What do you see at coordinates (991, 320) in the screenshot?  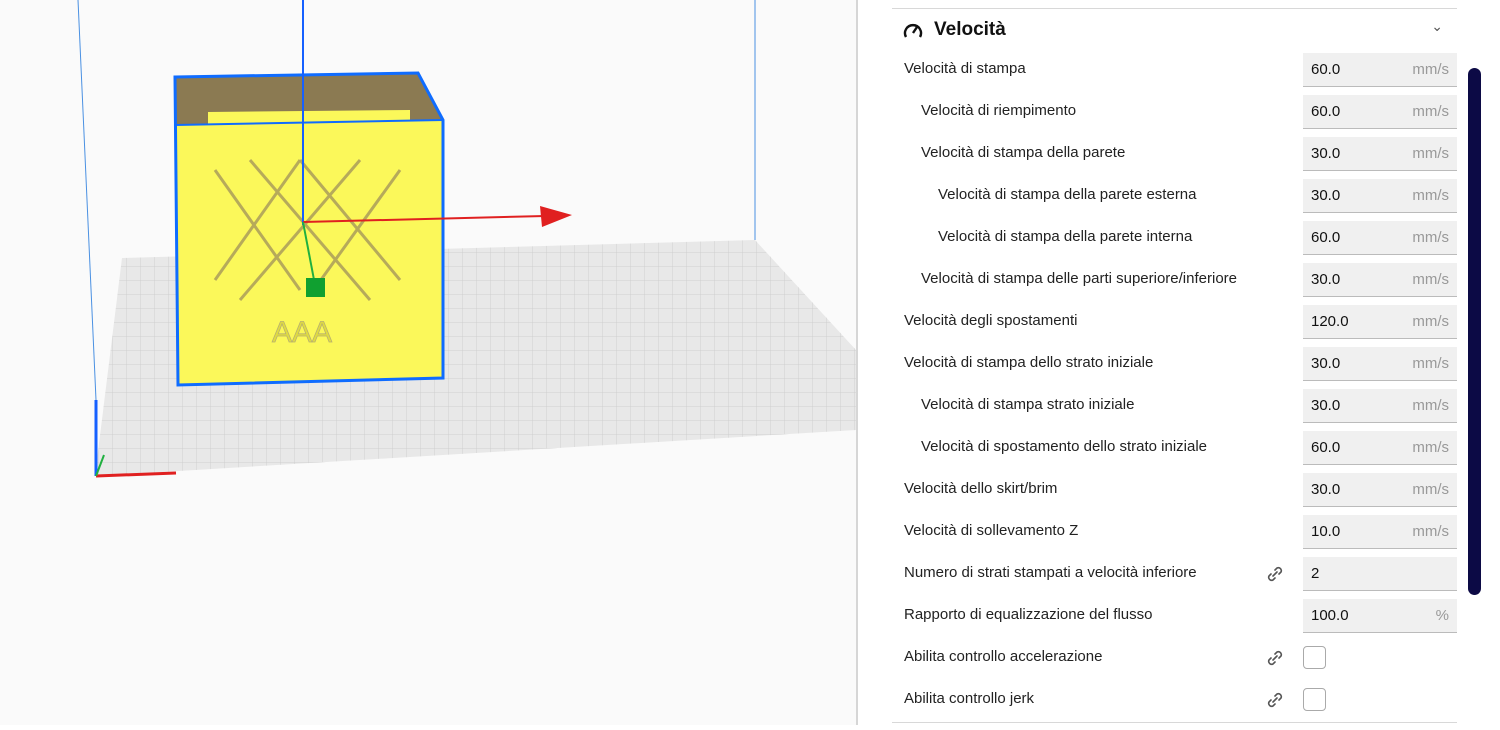 I see `setting-label: Velocità degli spostamenti` at bounding box center [991, 320].